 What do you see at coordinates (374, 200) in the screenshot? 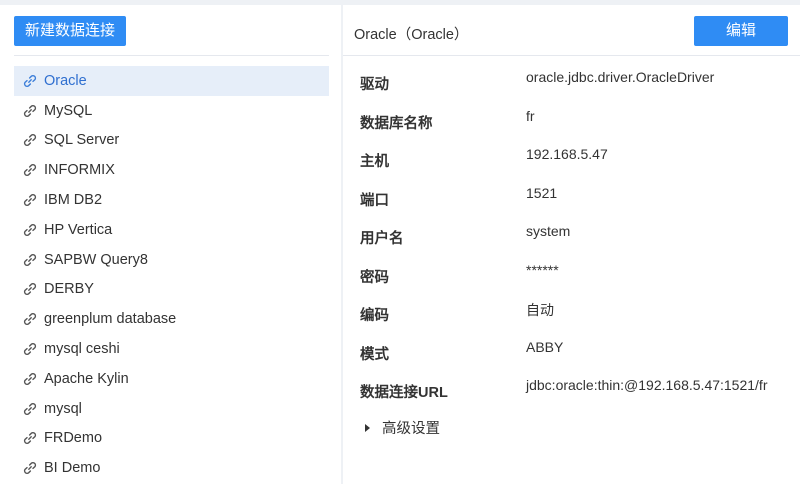
I see `field-label: 端口` at bounding box center [374, 200].